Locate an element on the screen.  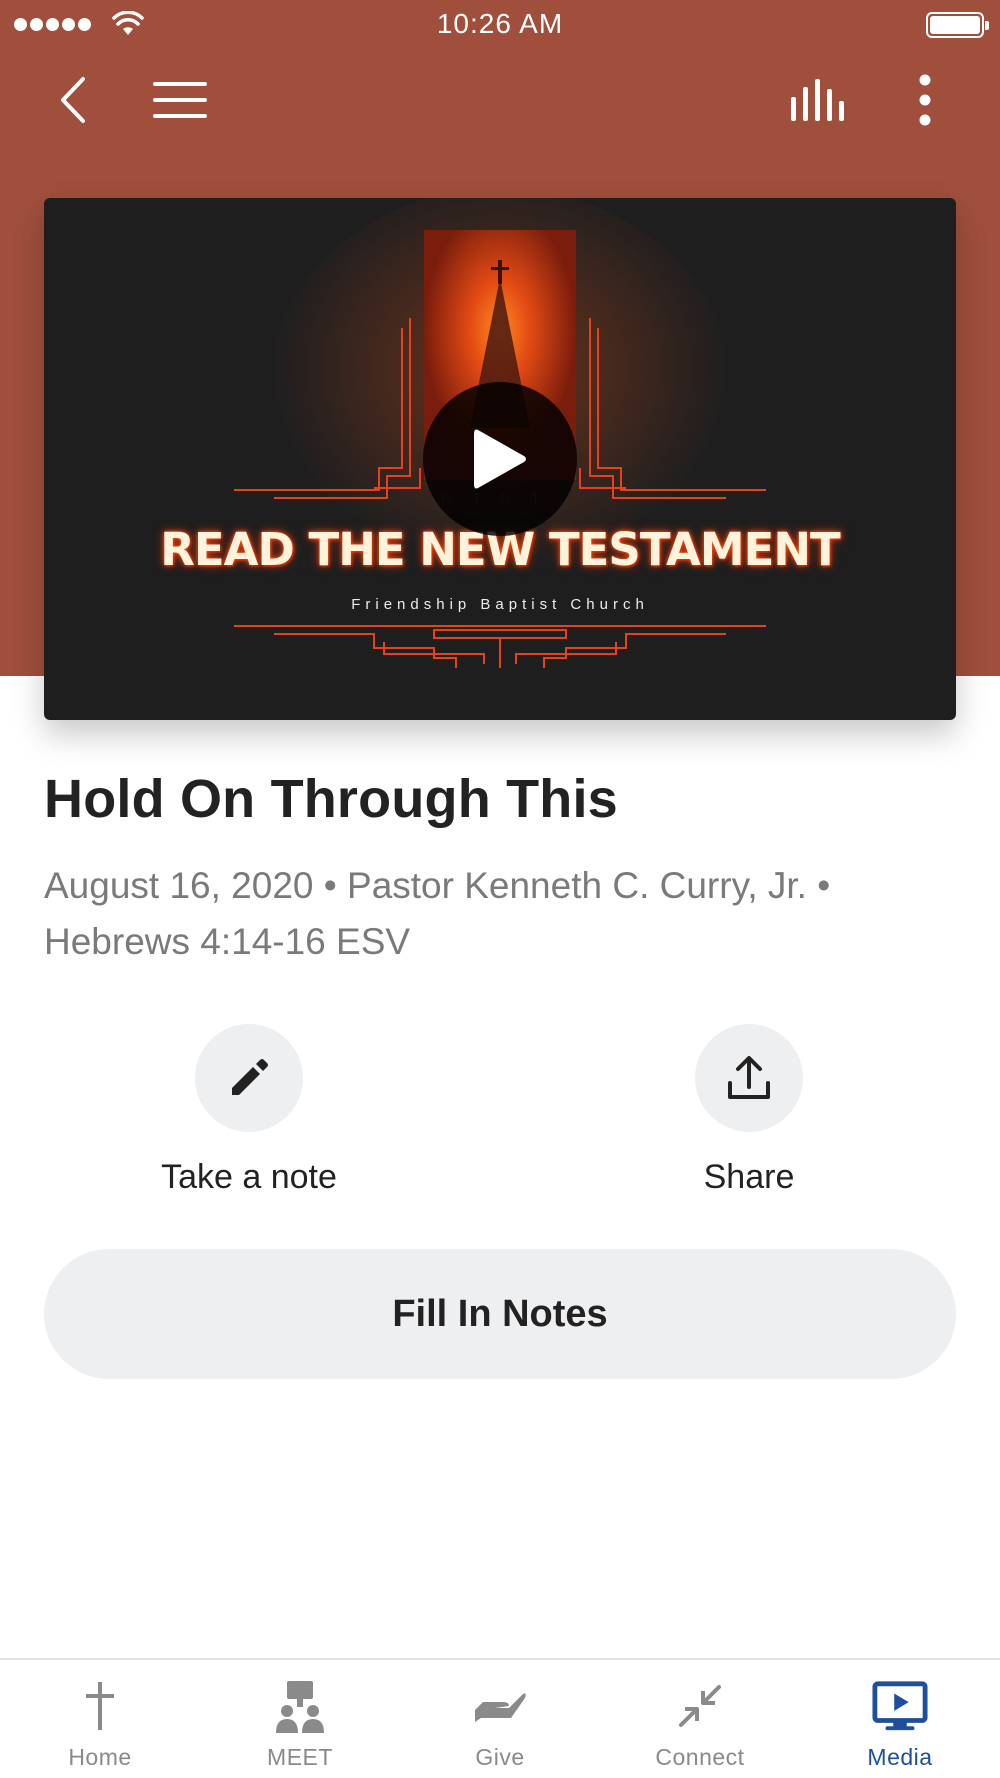
audio-bars-icon is located at coordinates (817, 100).